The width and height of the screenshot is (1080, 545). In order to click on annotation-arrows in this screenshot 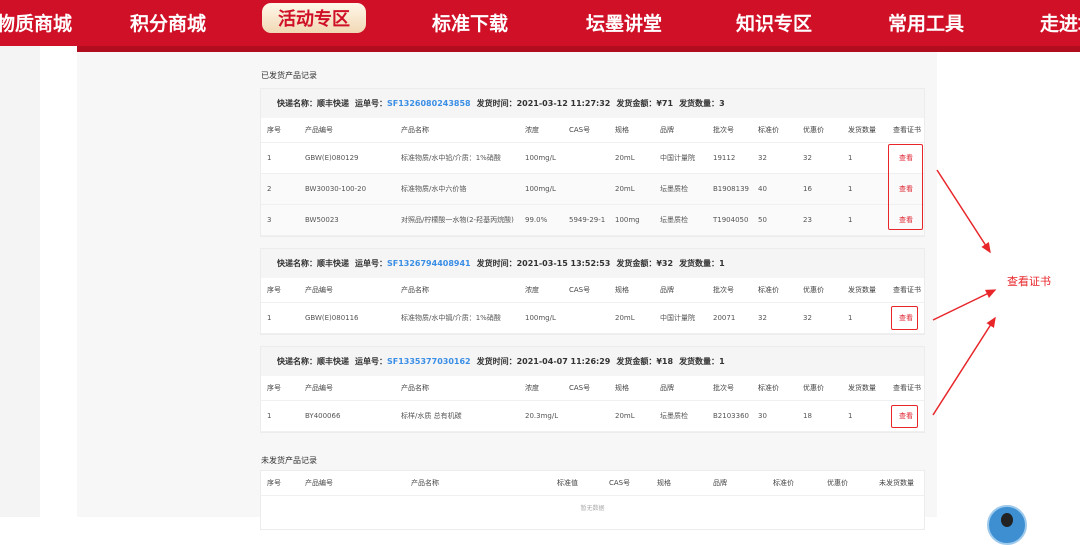, I will do `click(964, 292)`.